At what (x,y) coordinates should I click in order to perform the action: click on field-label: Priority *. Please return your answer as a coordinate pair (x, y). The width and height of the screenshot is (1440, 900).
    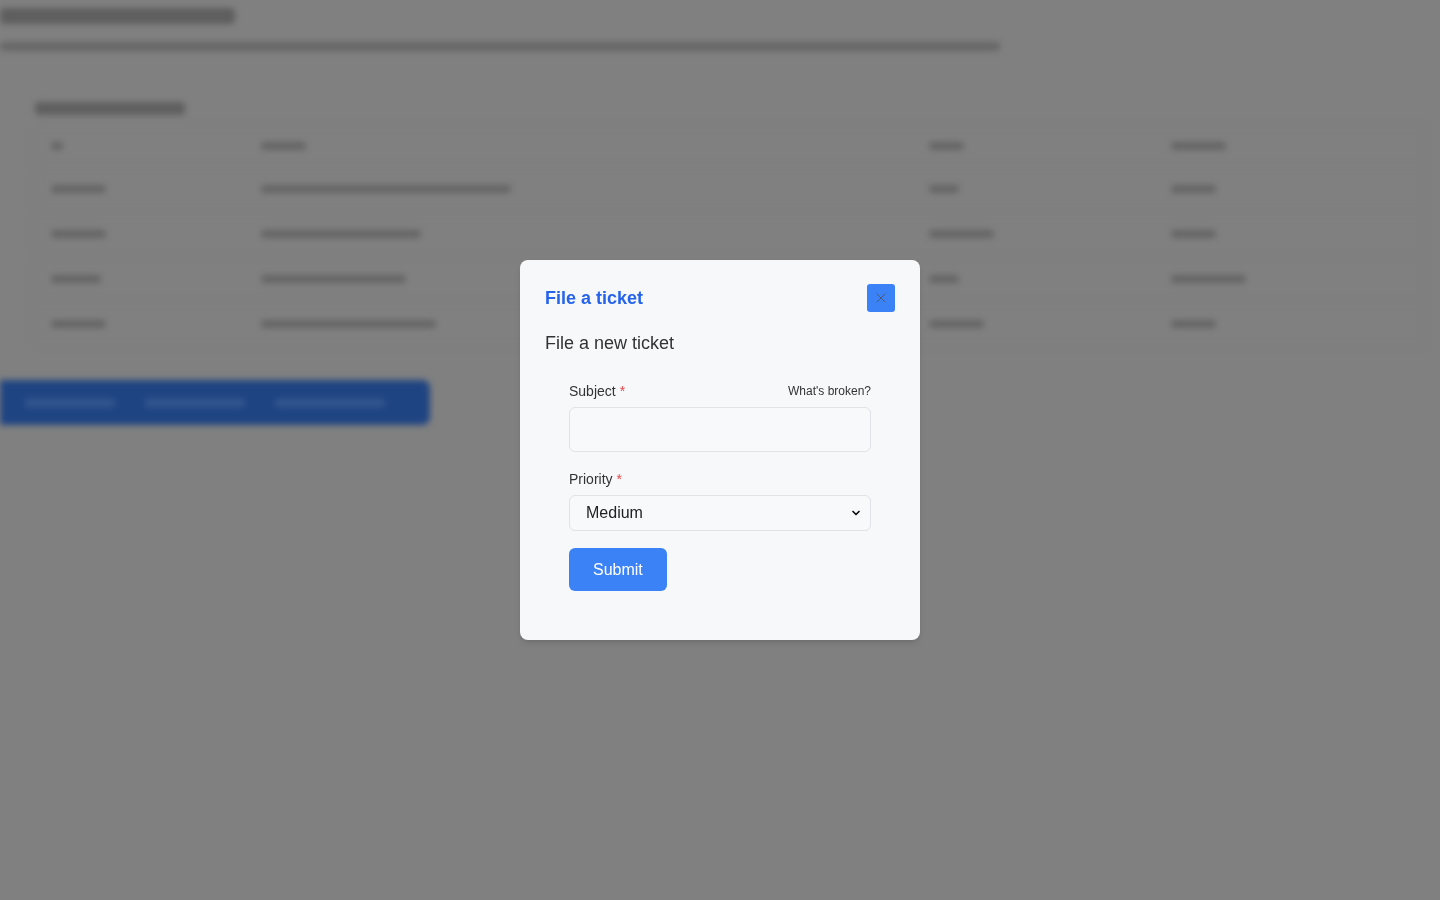
    Looking at the image, I should click on (595, 479).